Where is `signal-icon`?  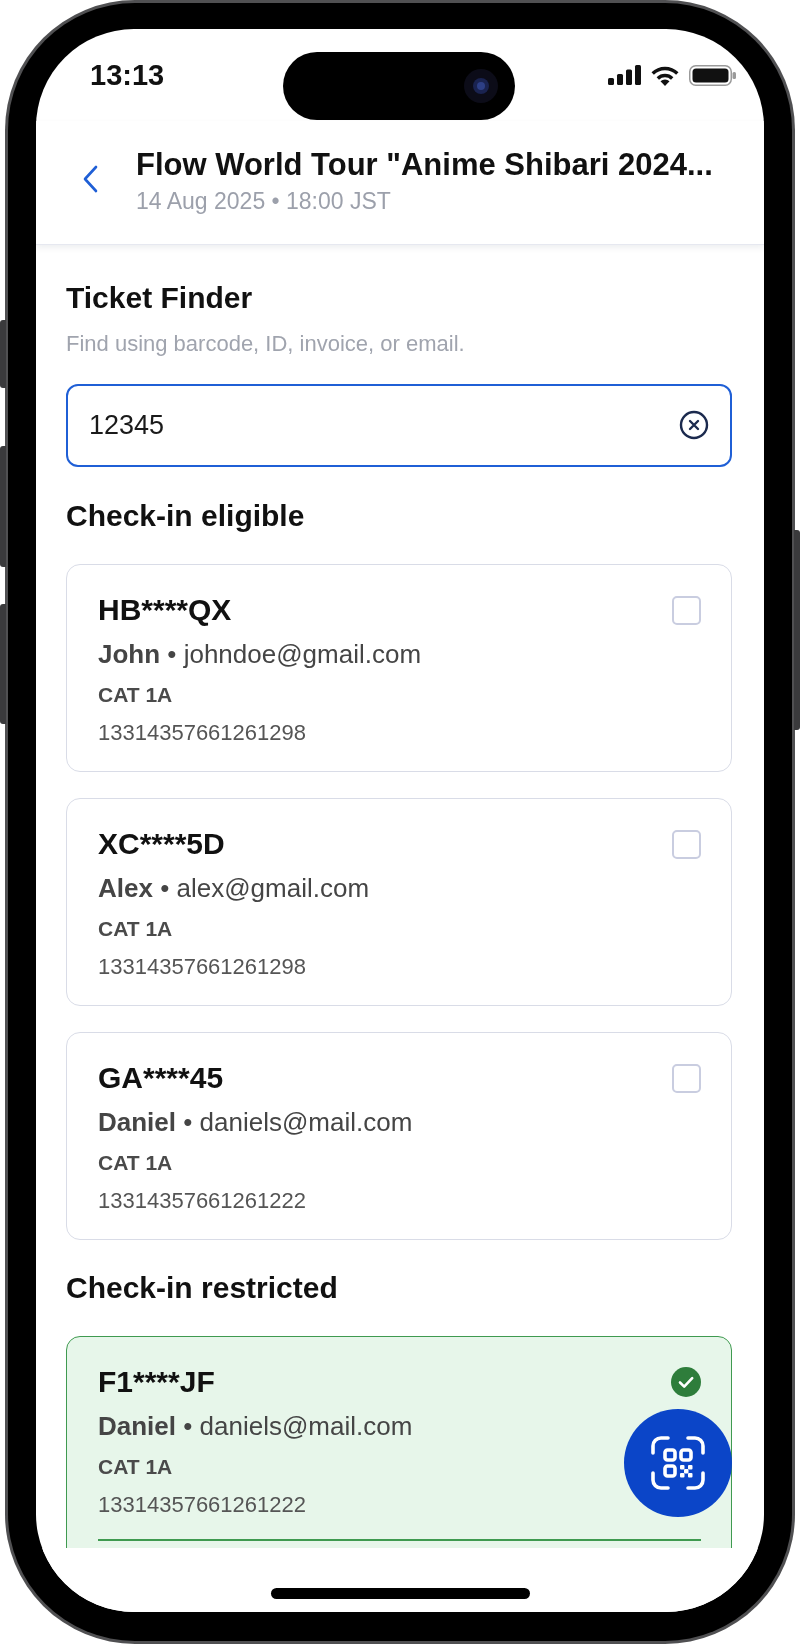 signal-icon is located at coordinates (624, 75).